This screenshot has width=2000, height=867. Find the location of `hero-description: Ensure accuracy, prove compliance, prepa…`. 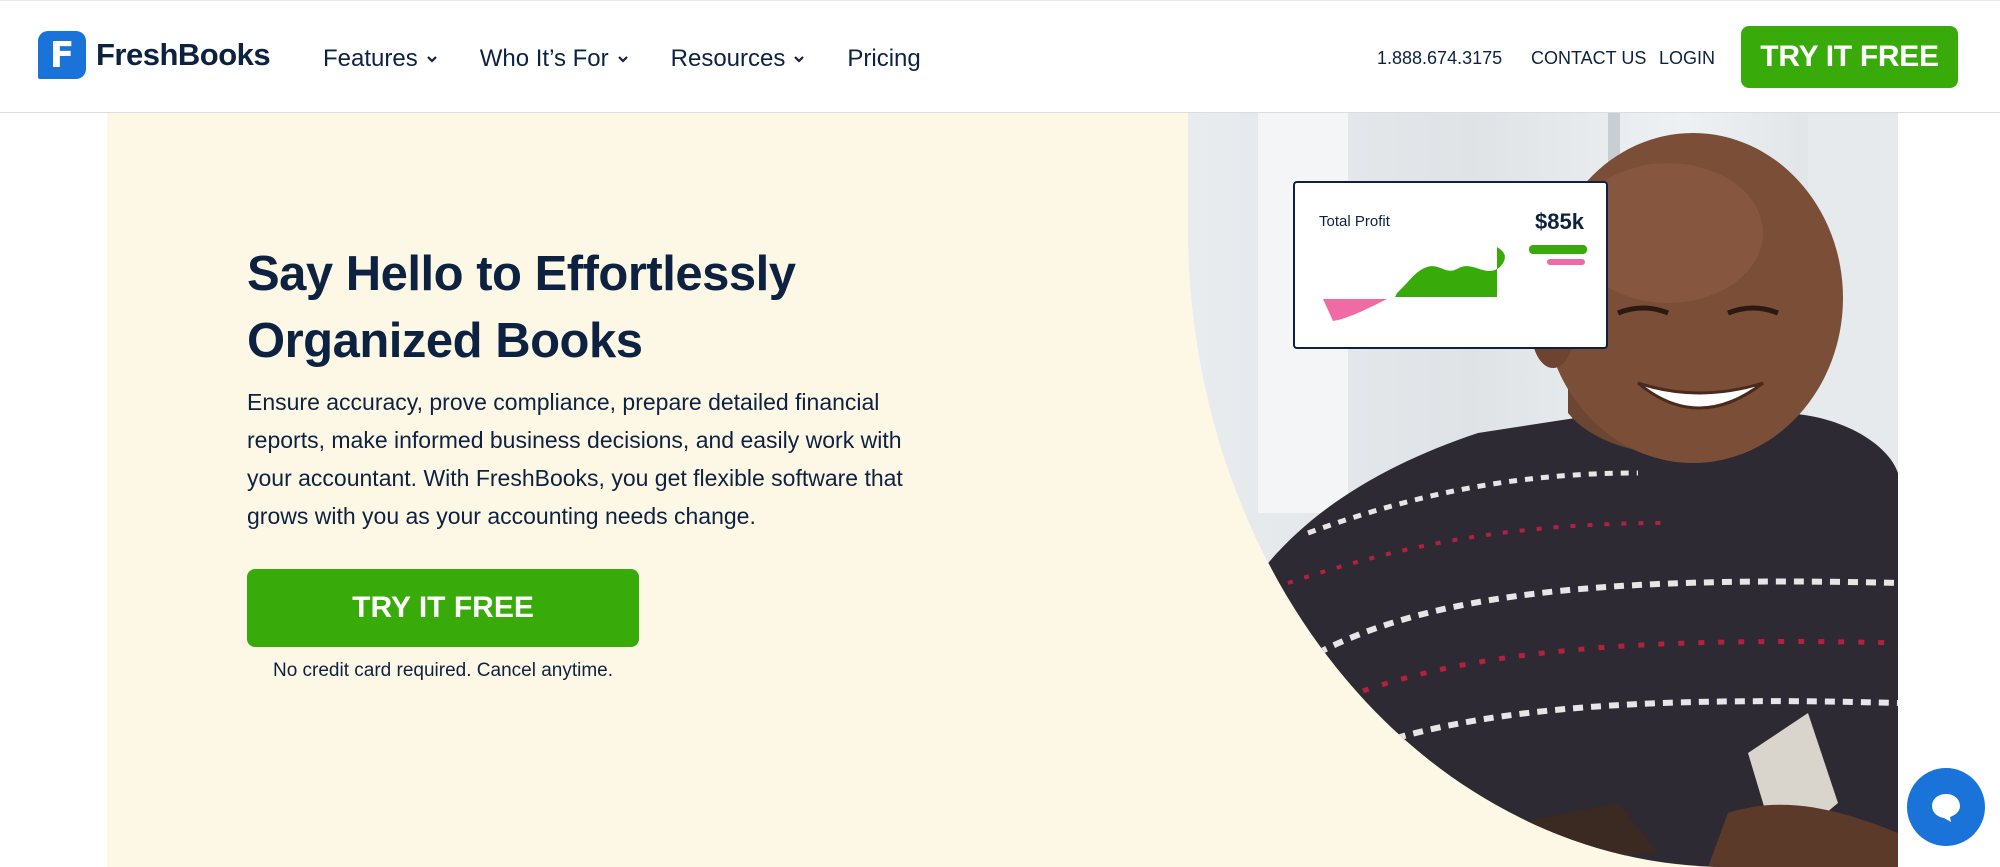

hero-description: Ensure accuracy, prove compliance, prepa… is located at coordinates (575, 459).